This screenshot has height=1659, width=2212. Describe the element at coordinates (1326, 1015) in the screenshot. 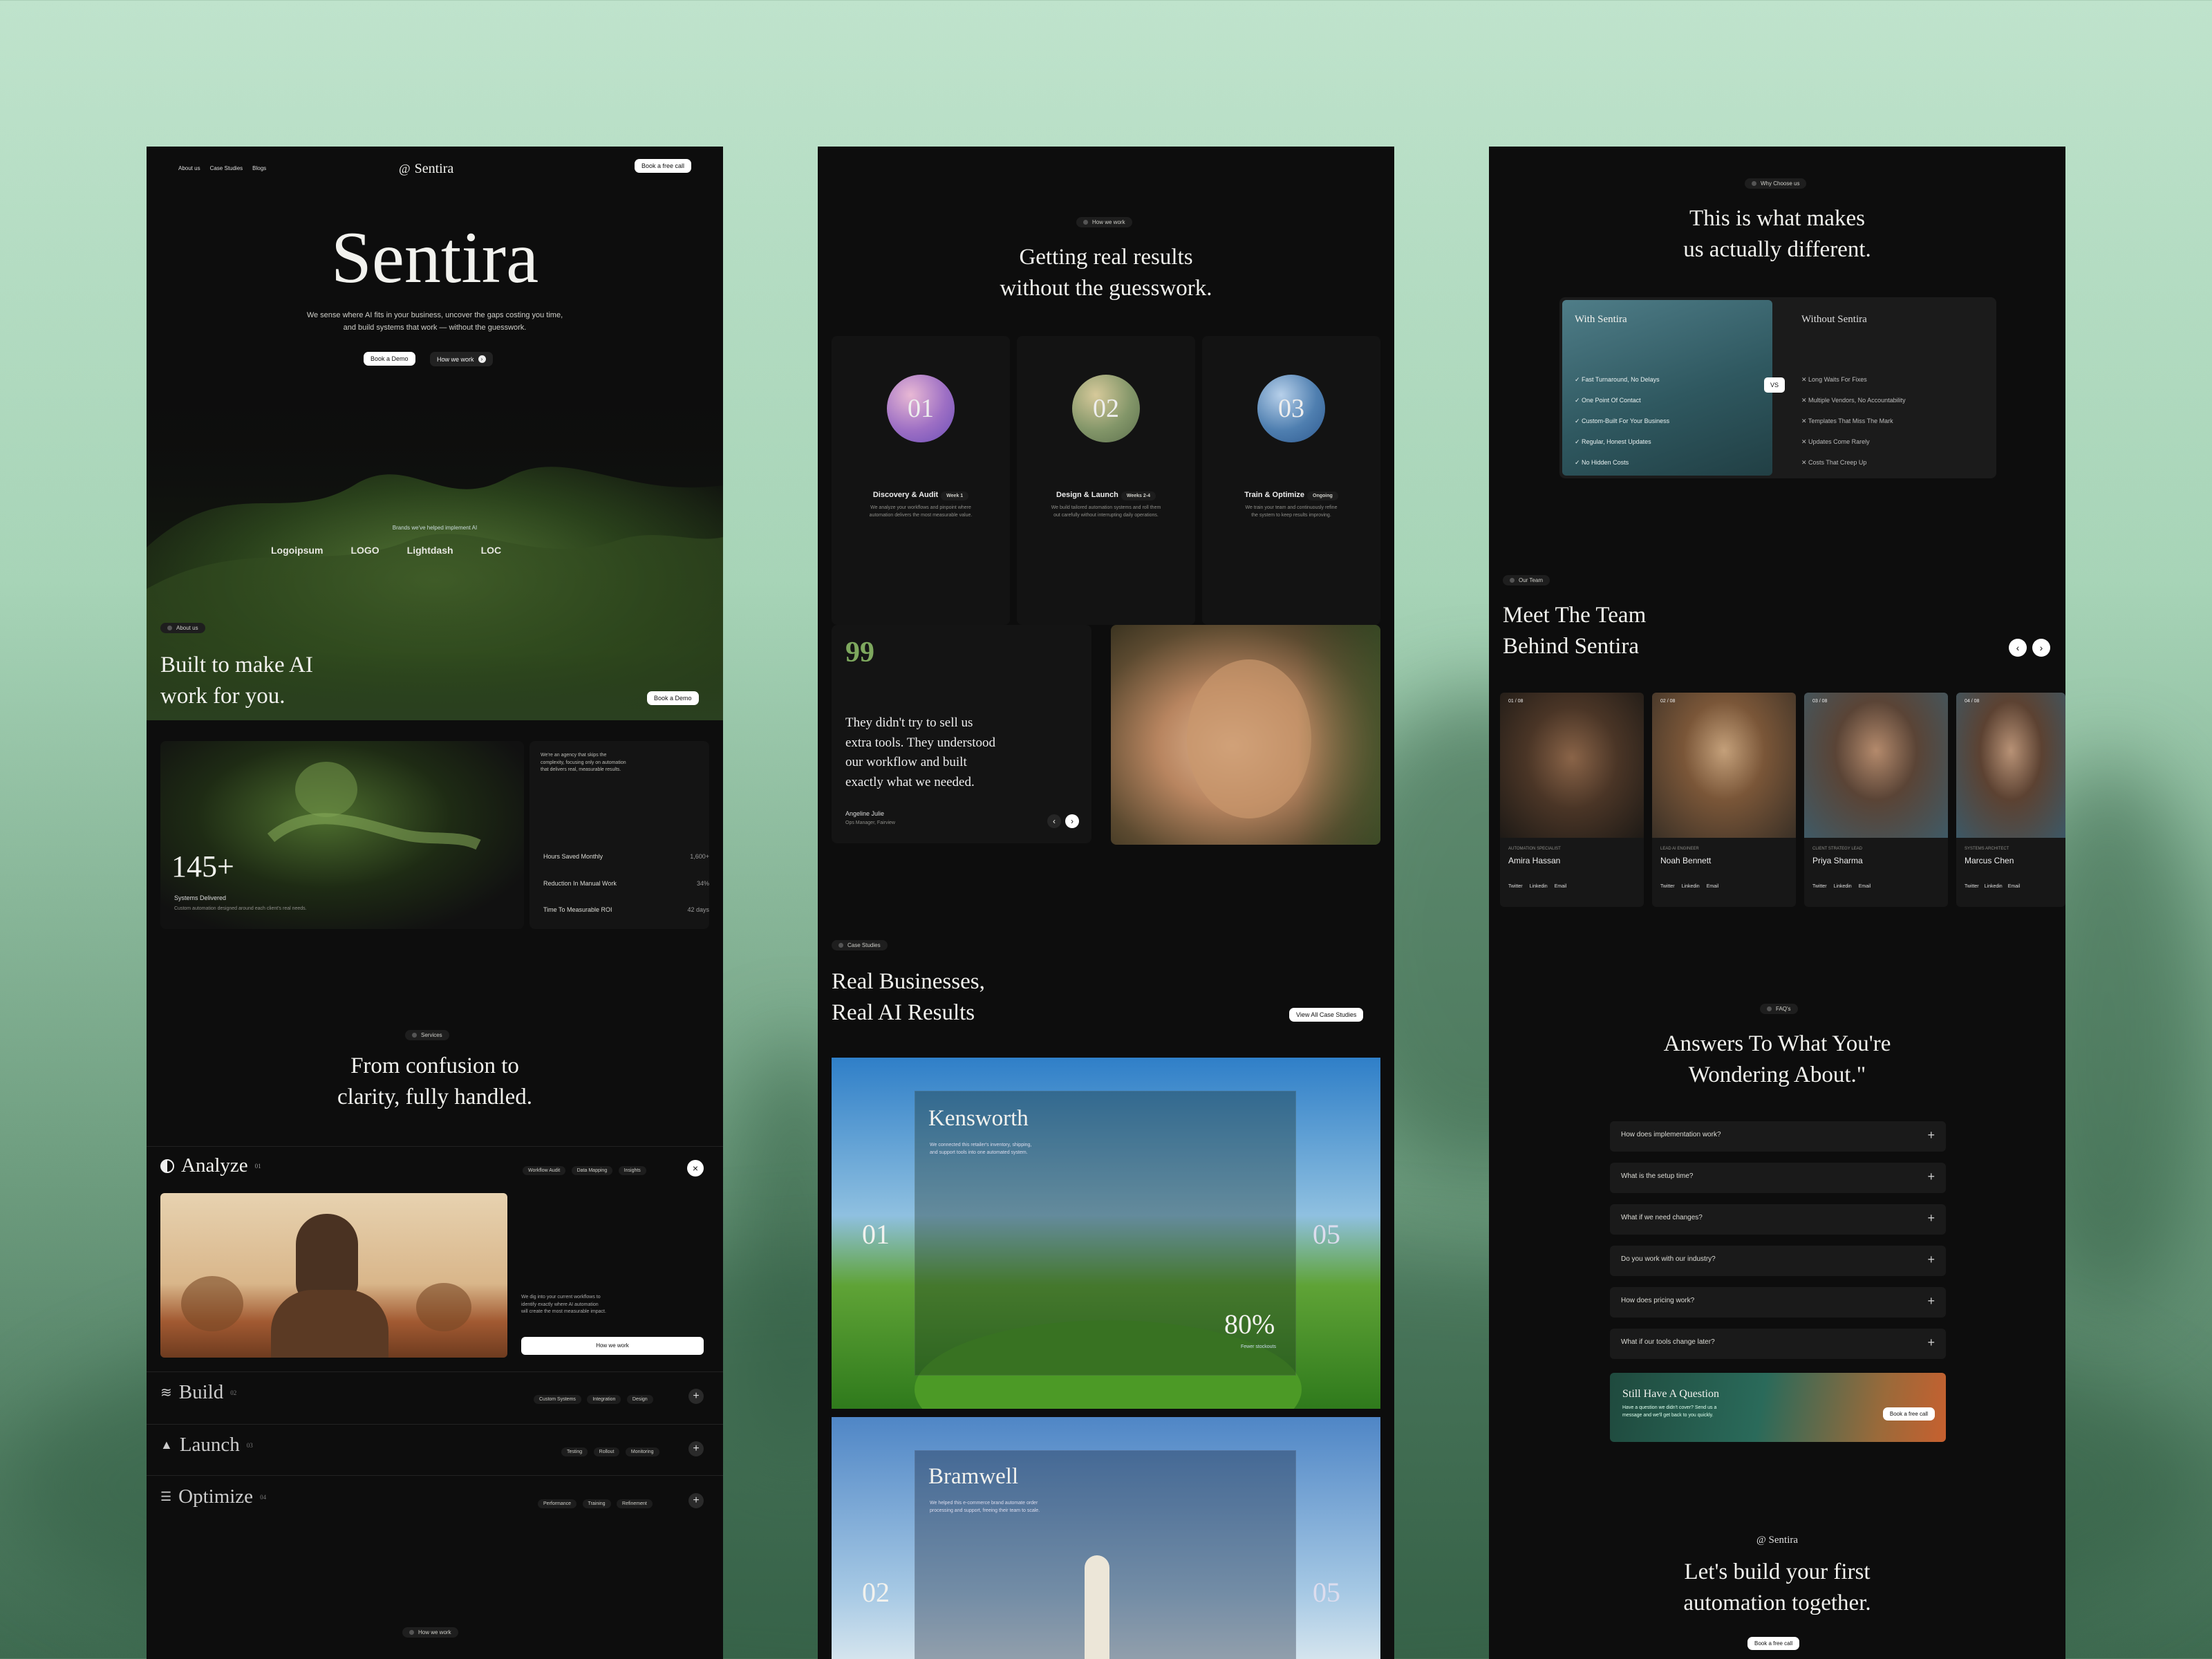

I see `view-all-cases-button: View All Case Studies` at that location.